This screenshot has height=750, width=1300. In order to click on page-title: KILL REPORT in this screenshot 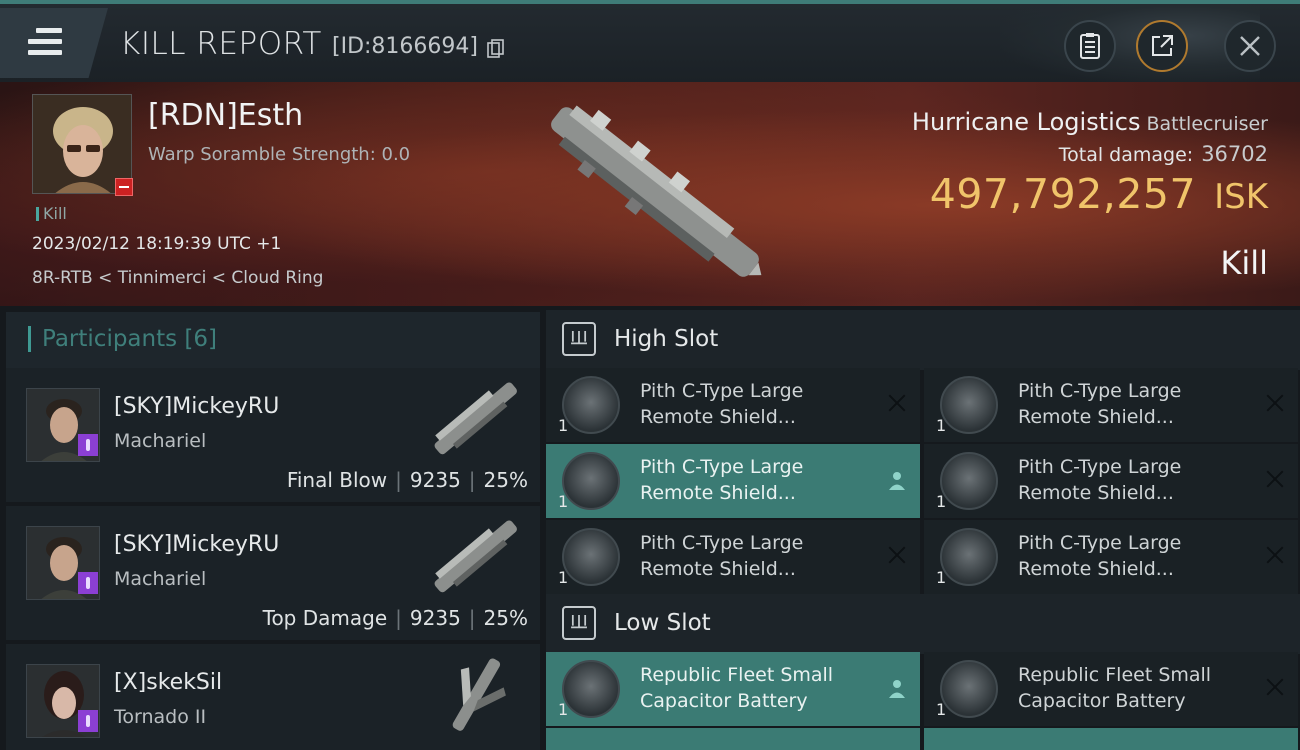, I will do `click(221, 44)`.